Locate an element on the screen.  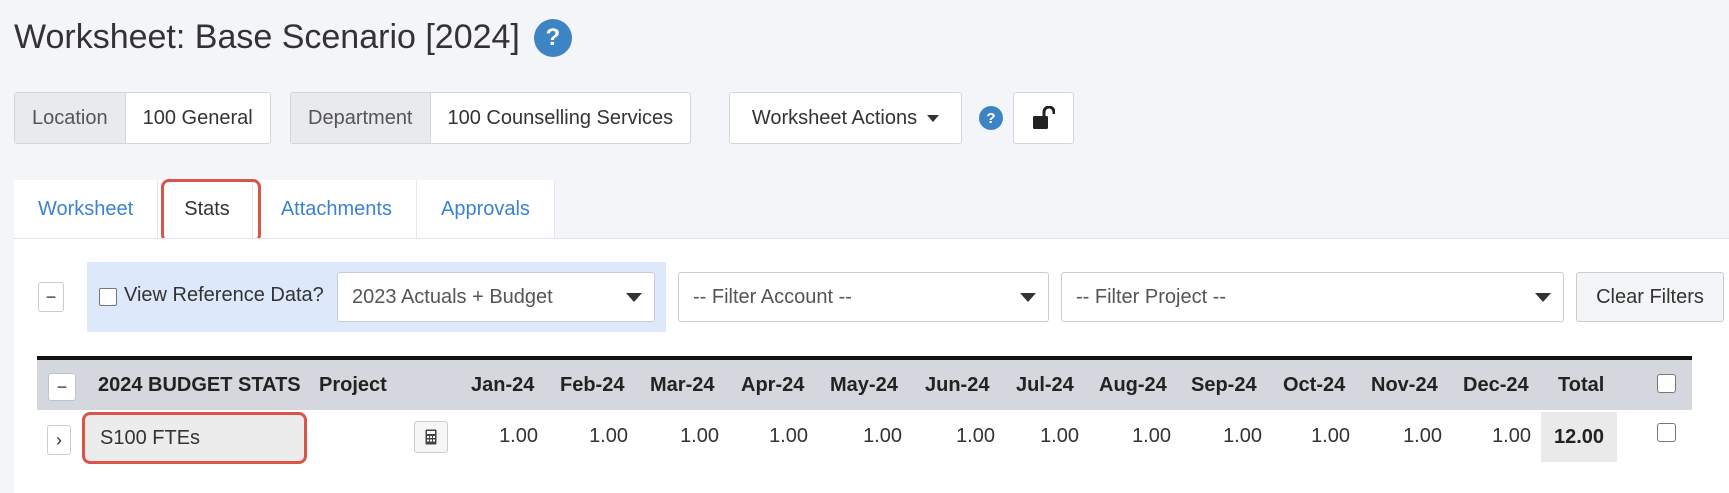
reference-data-label: View Reference Data? is located at coordinates (224, 295).